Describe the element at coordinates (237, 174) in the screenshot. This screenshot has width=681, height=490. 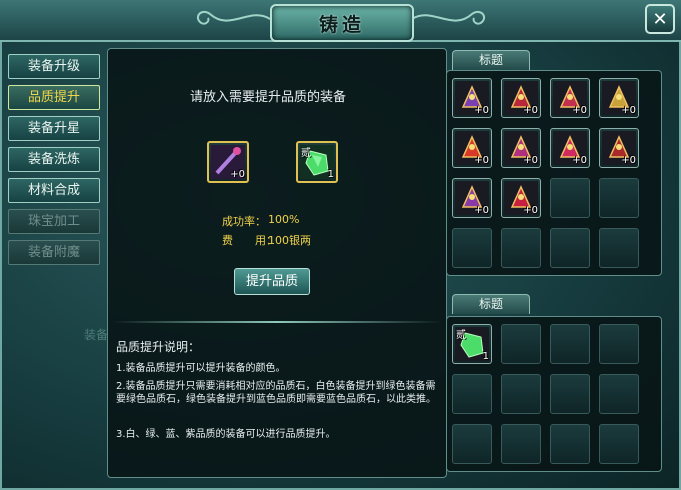
I see `equip-slot-count: +0` at that location.